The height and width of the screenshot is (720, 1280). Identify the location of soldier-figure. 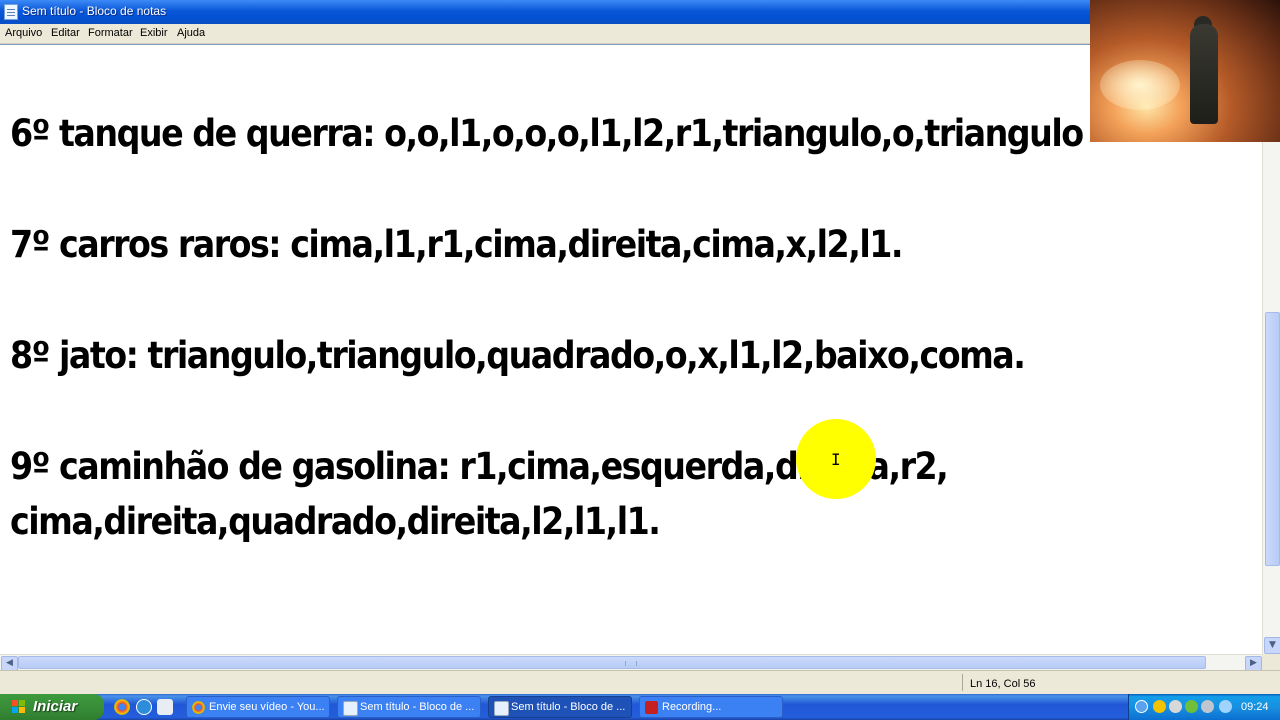
(1204, 74).